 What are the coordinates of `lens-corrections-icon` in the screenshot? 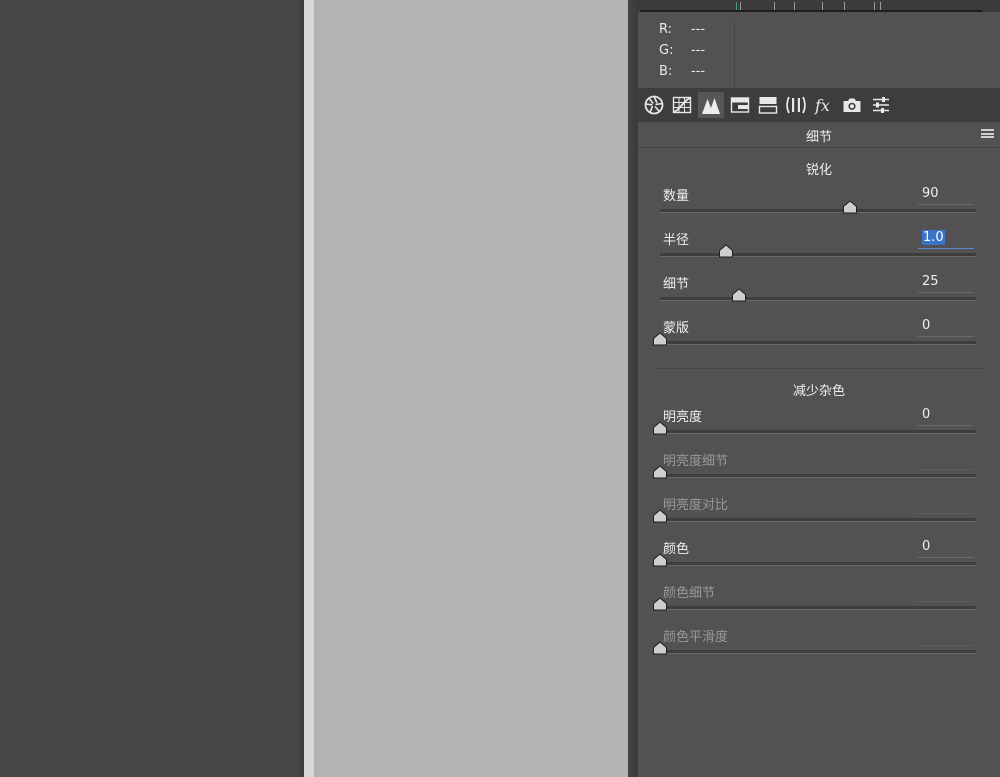 It's located at (796, 105).